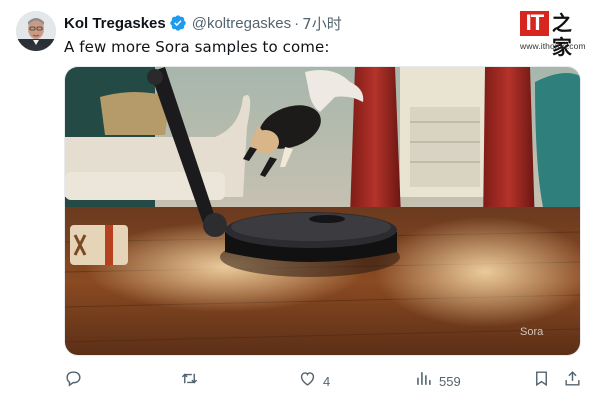 The image size is (598, 402). What do you see at coordinates (561, 35) in the screenshot?
I see `ithome-logo-cn: 之家` at bounding box center [561, 35].